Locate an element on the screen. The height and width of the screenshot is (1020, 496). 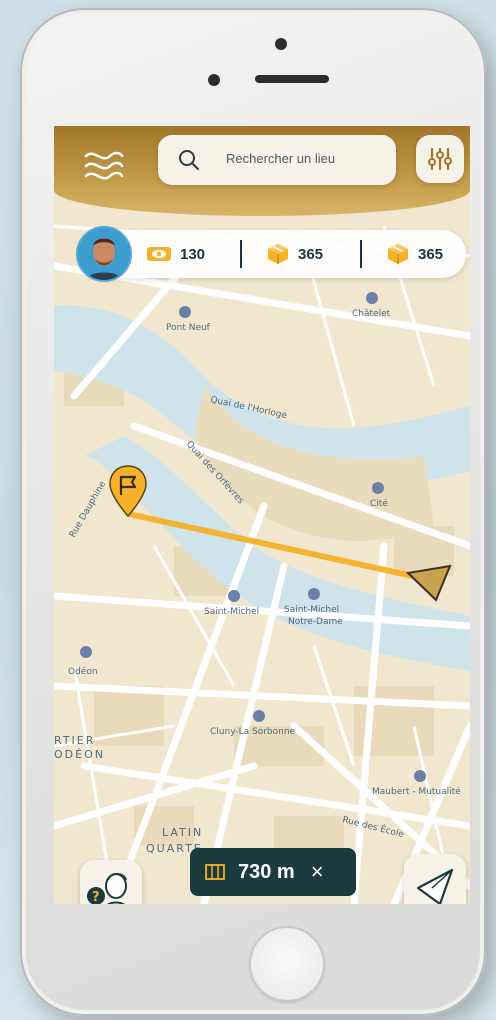
sliders-icon is located at coordinates (440, 159).